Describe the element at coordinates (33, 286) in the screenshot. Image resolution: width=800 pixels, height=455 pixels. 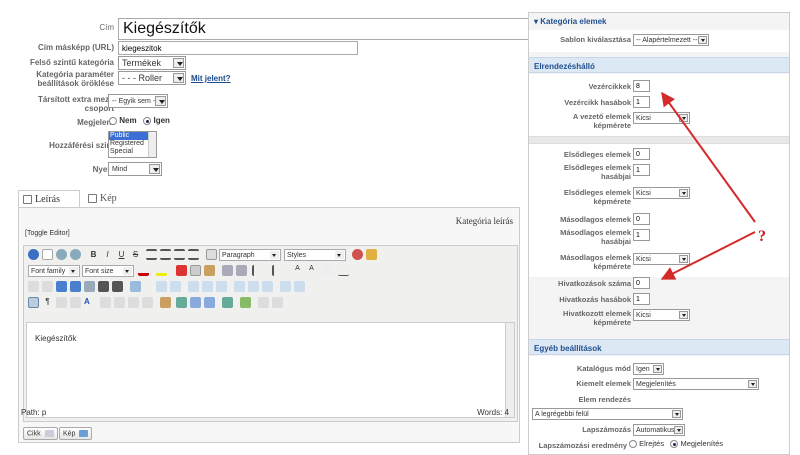
I see `paragraph-mark-icon` at that location.